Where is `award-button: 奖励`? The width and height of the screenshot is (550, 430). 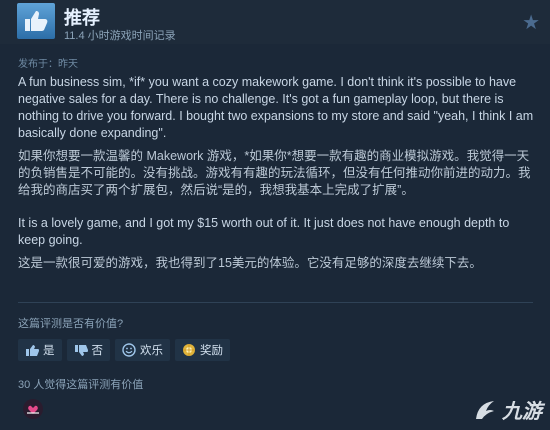 award-button: 奖励 is located at coordinates (202, 350).